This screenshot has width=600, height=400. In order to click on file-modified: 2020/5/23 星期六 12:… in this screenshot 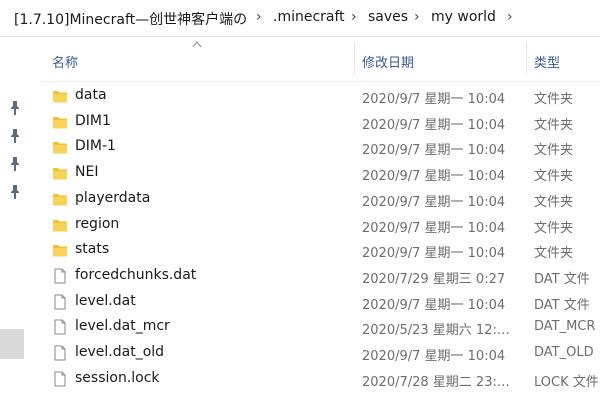, I will do `click(436, 331)`.